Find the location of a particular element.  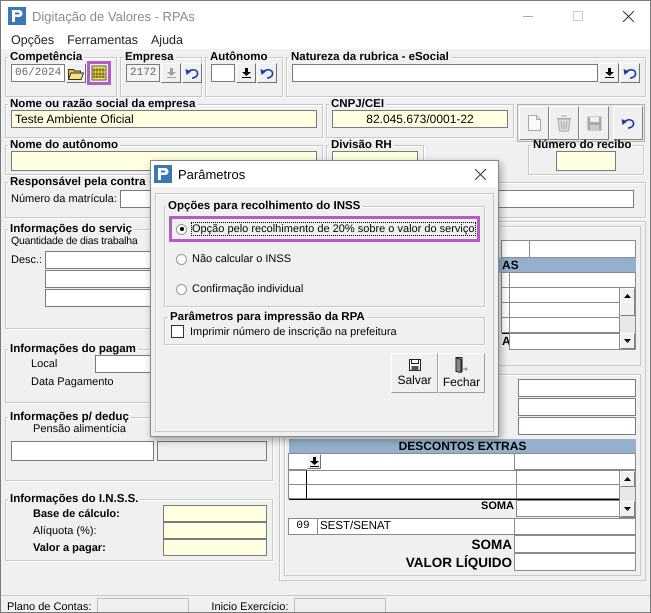

total-label: VALOR LÍQUIDO is located at coordinates (458, 562).